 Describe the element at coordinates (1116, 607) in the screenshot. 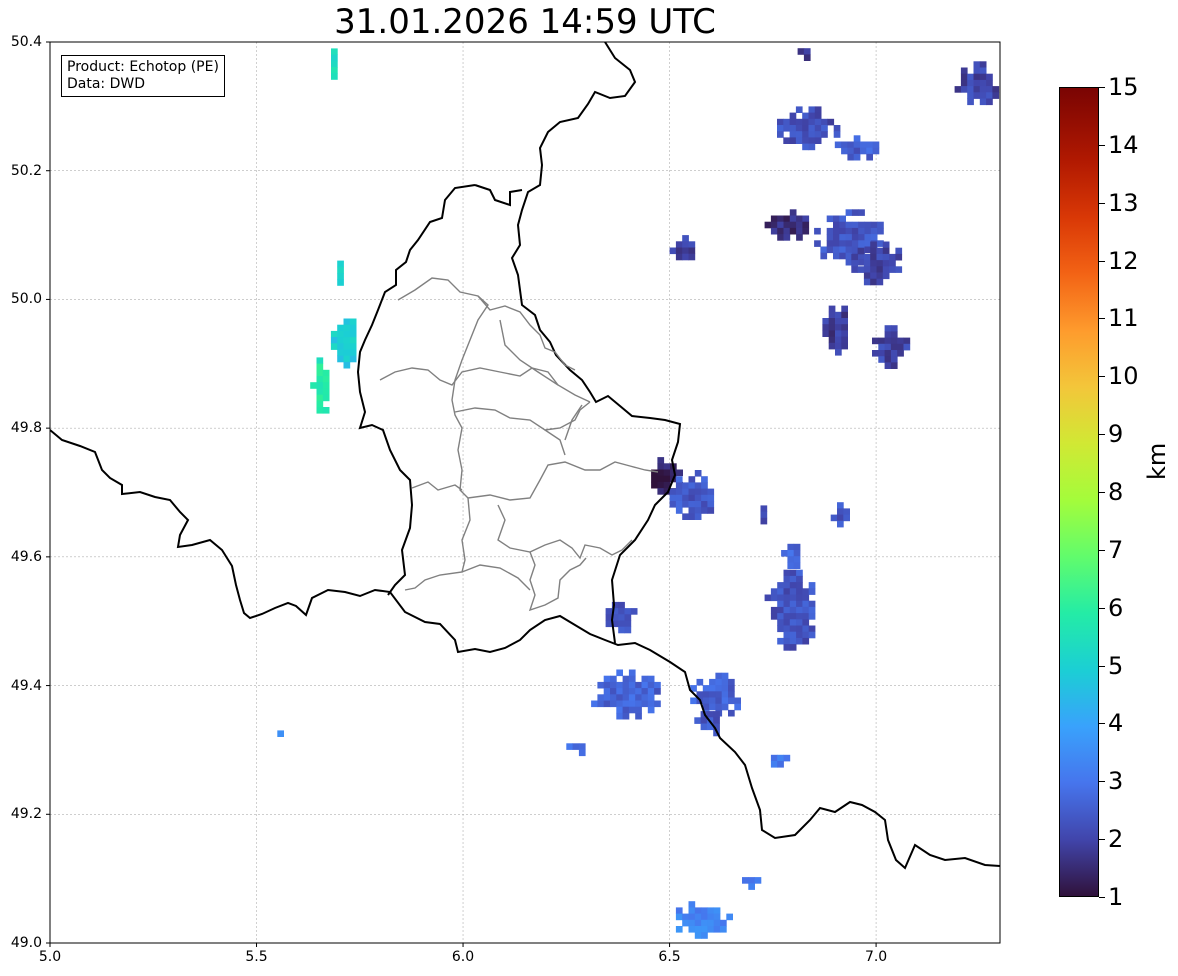

I see `colorbar-tick-label: 6` at that location.